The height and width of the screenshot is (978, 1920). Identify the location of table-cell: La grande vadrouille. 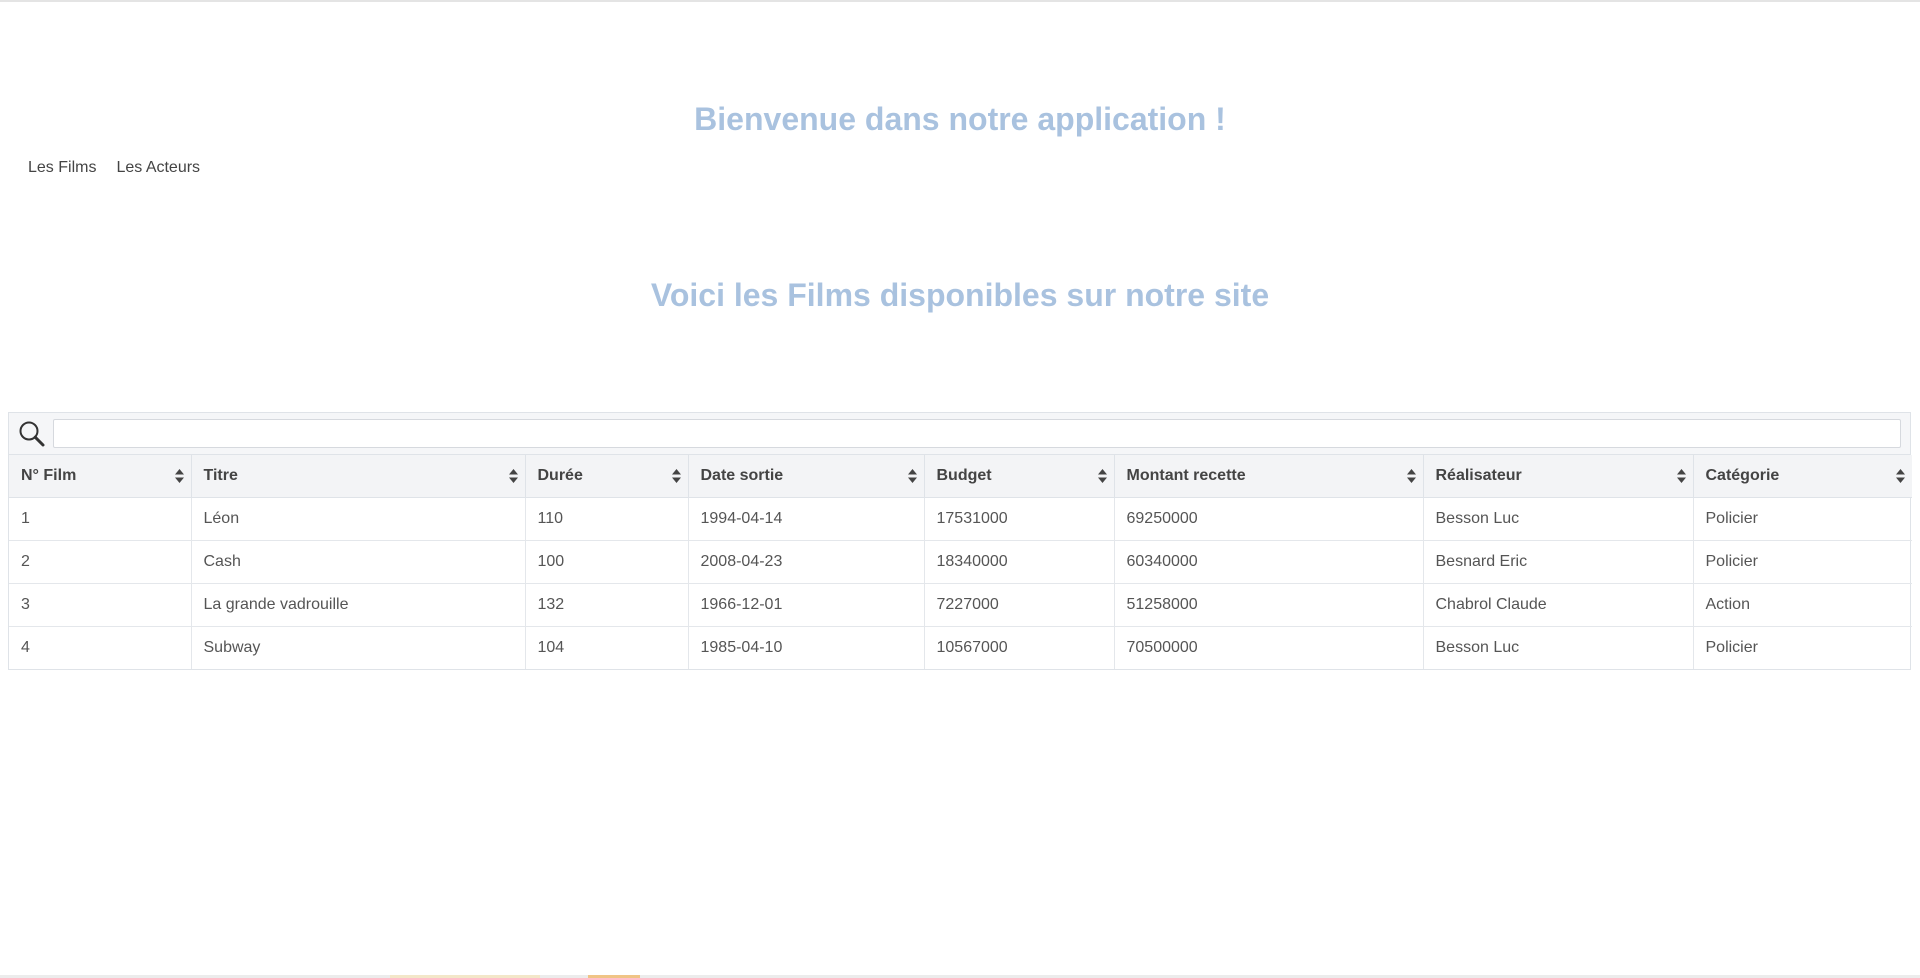
(358, 605).